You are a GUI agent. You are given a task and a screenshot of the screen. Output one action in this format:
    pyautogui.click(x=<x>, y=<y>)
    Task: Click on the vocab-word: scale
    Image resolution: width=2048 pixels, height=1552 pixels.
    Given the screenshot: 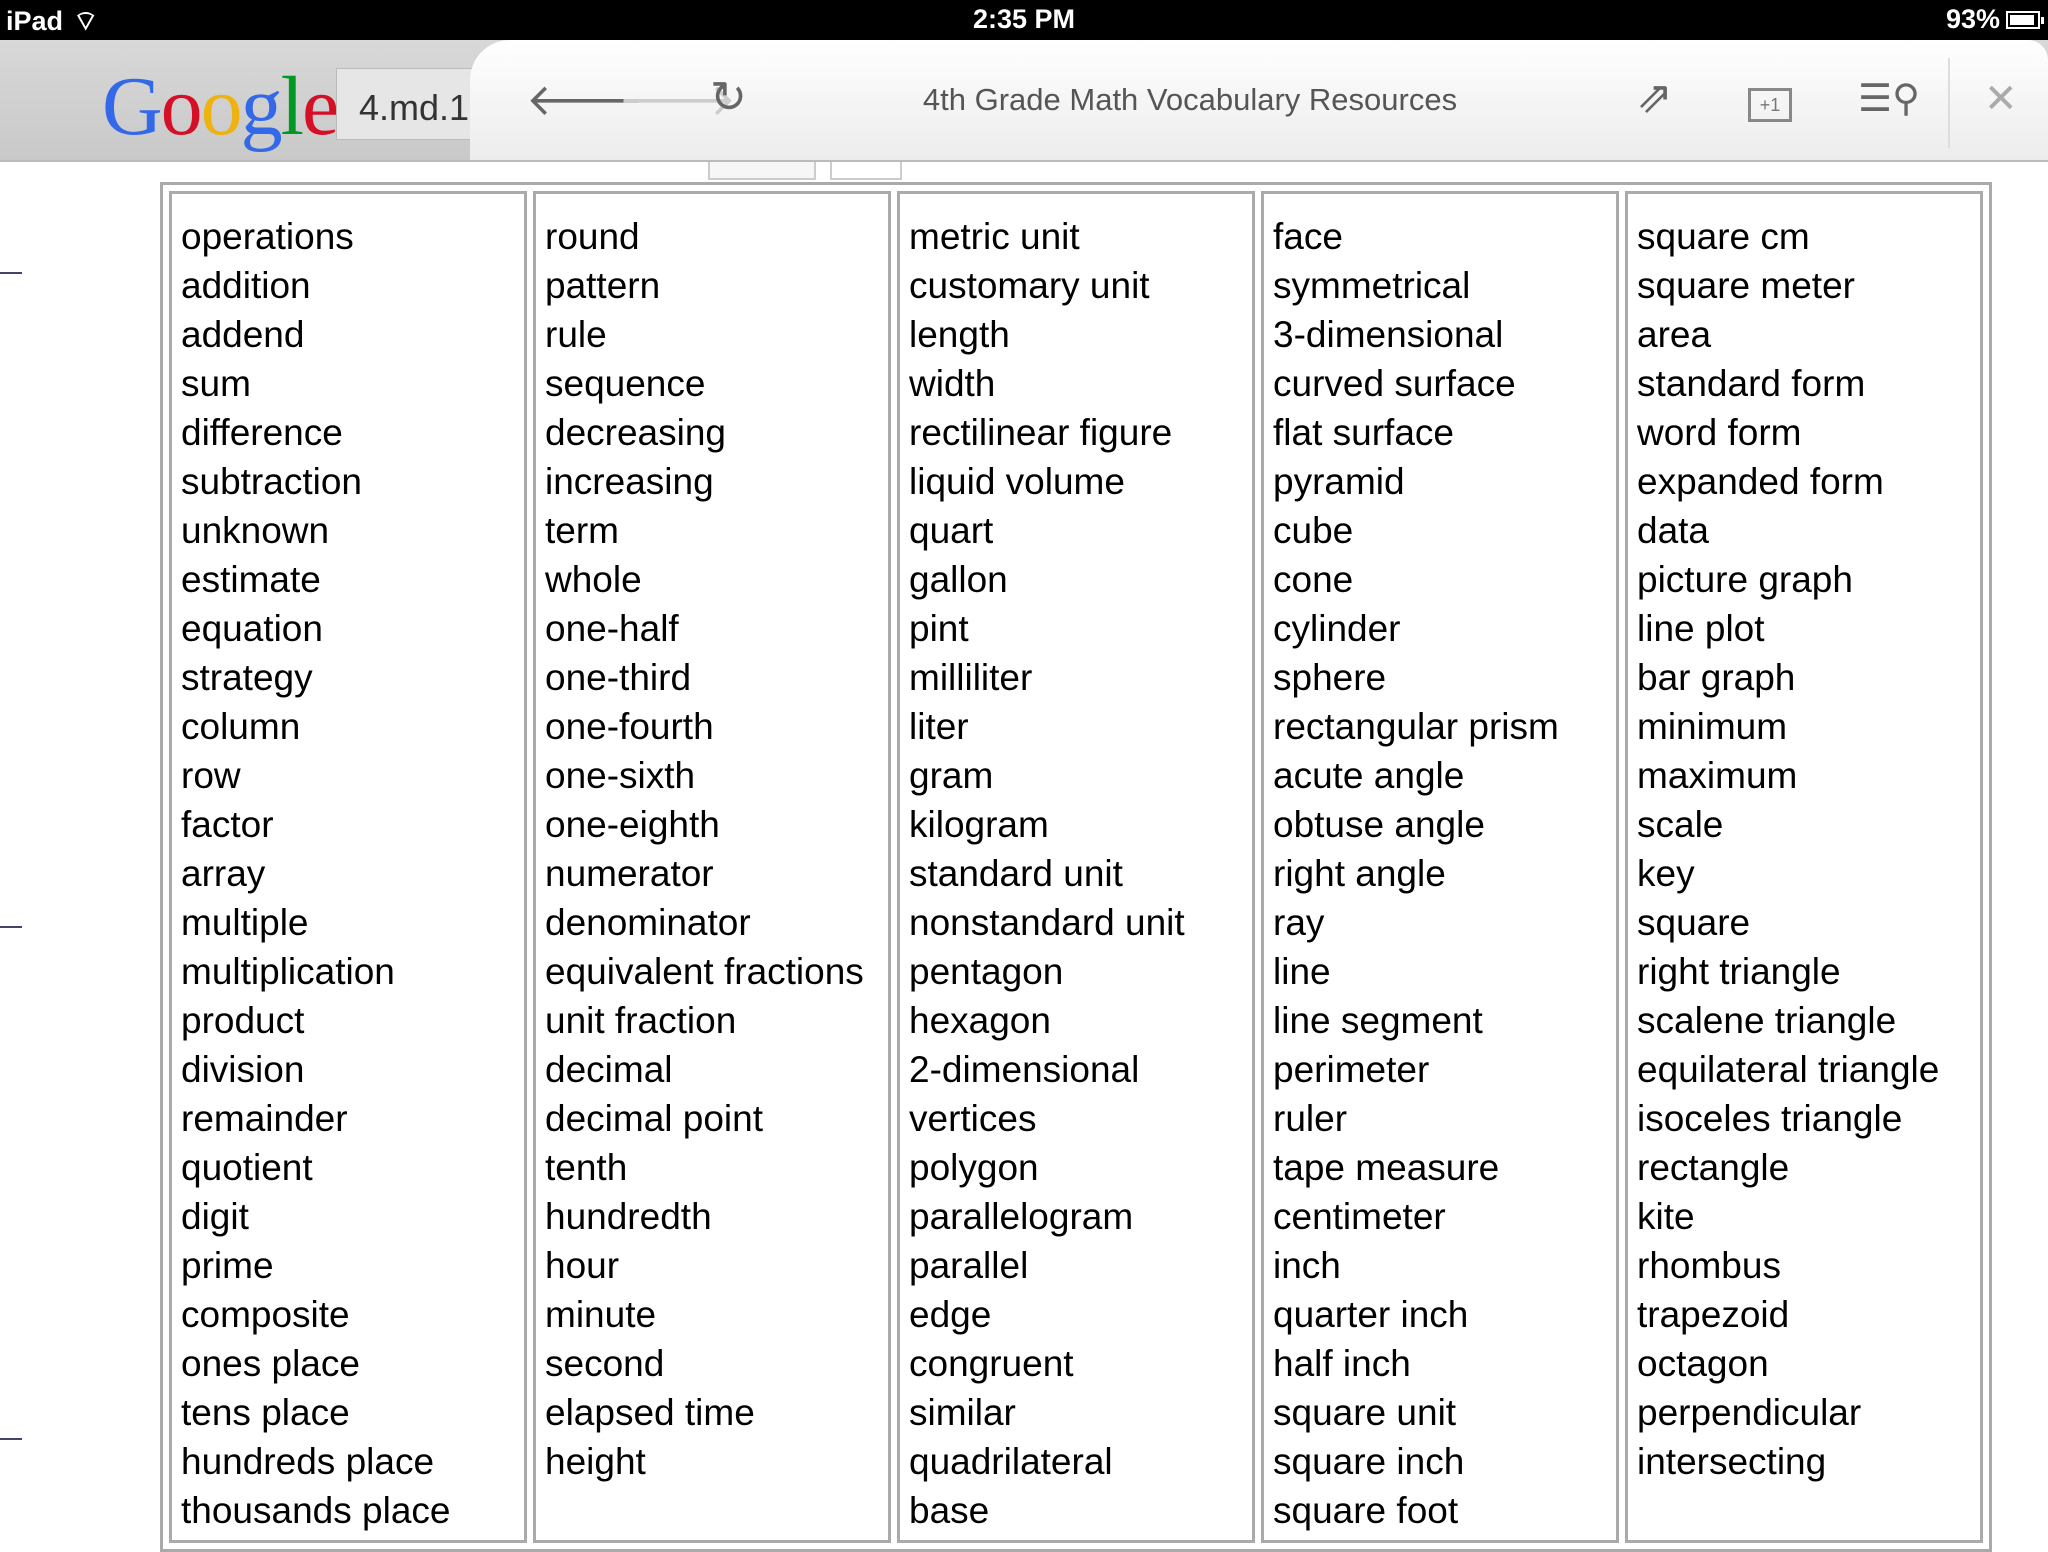 What is the action you would take?
    pyautogui.click(x=1680, y=824)
    